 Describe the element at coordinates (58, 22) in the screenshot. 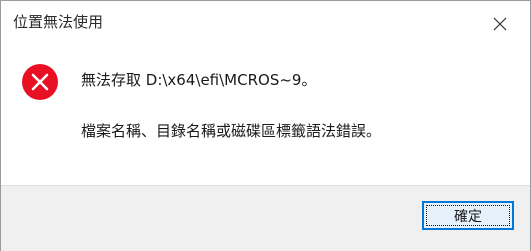

I see `dialog-title: 位置無法使用` at that location.